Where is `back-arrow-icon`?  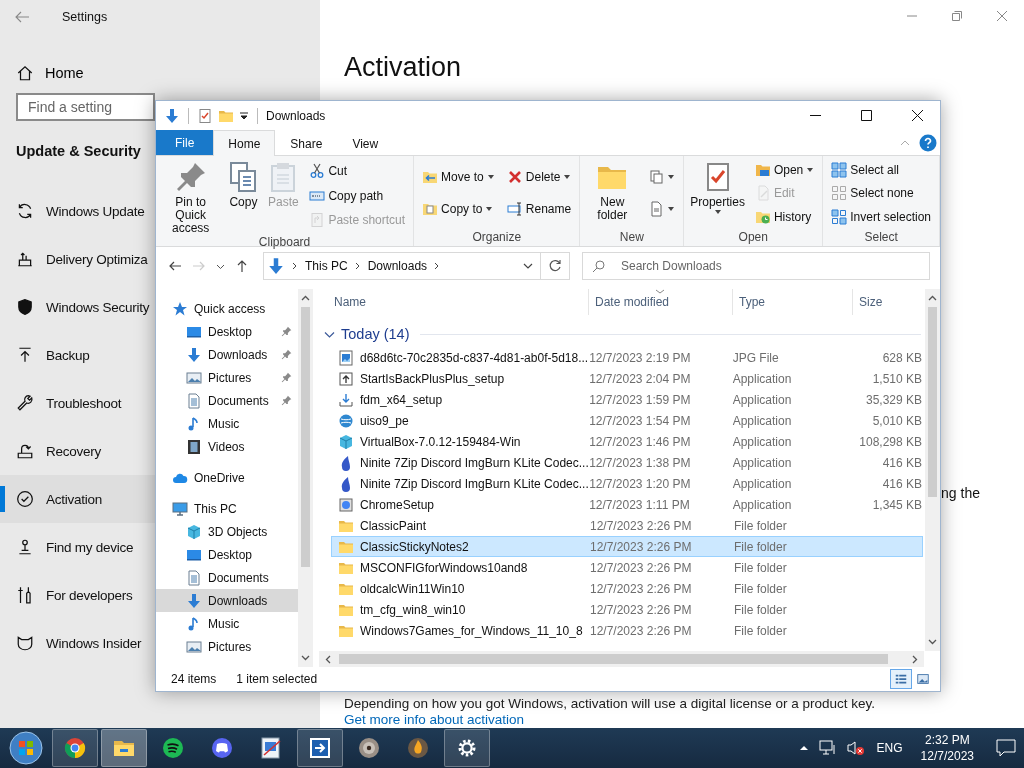
back-arrow-icon is located at coordinates (175, 266).